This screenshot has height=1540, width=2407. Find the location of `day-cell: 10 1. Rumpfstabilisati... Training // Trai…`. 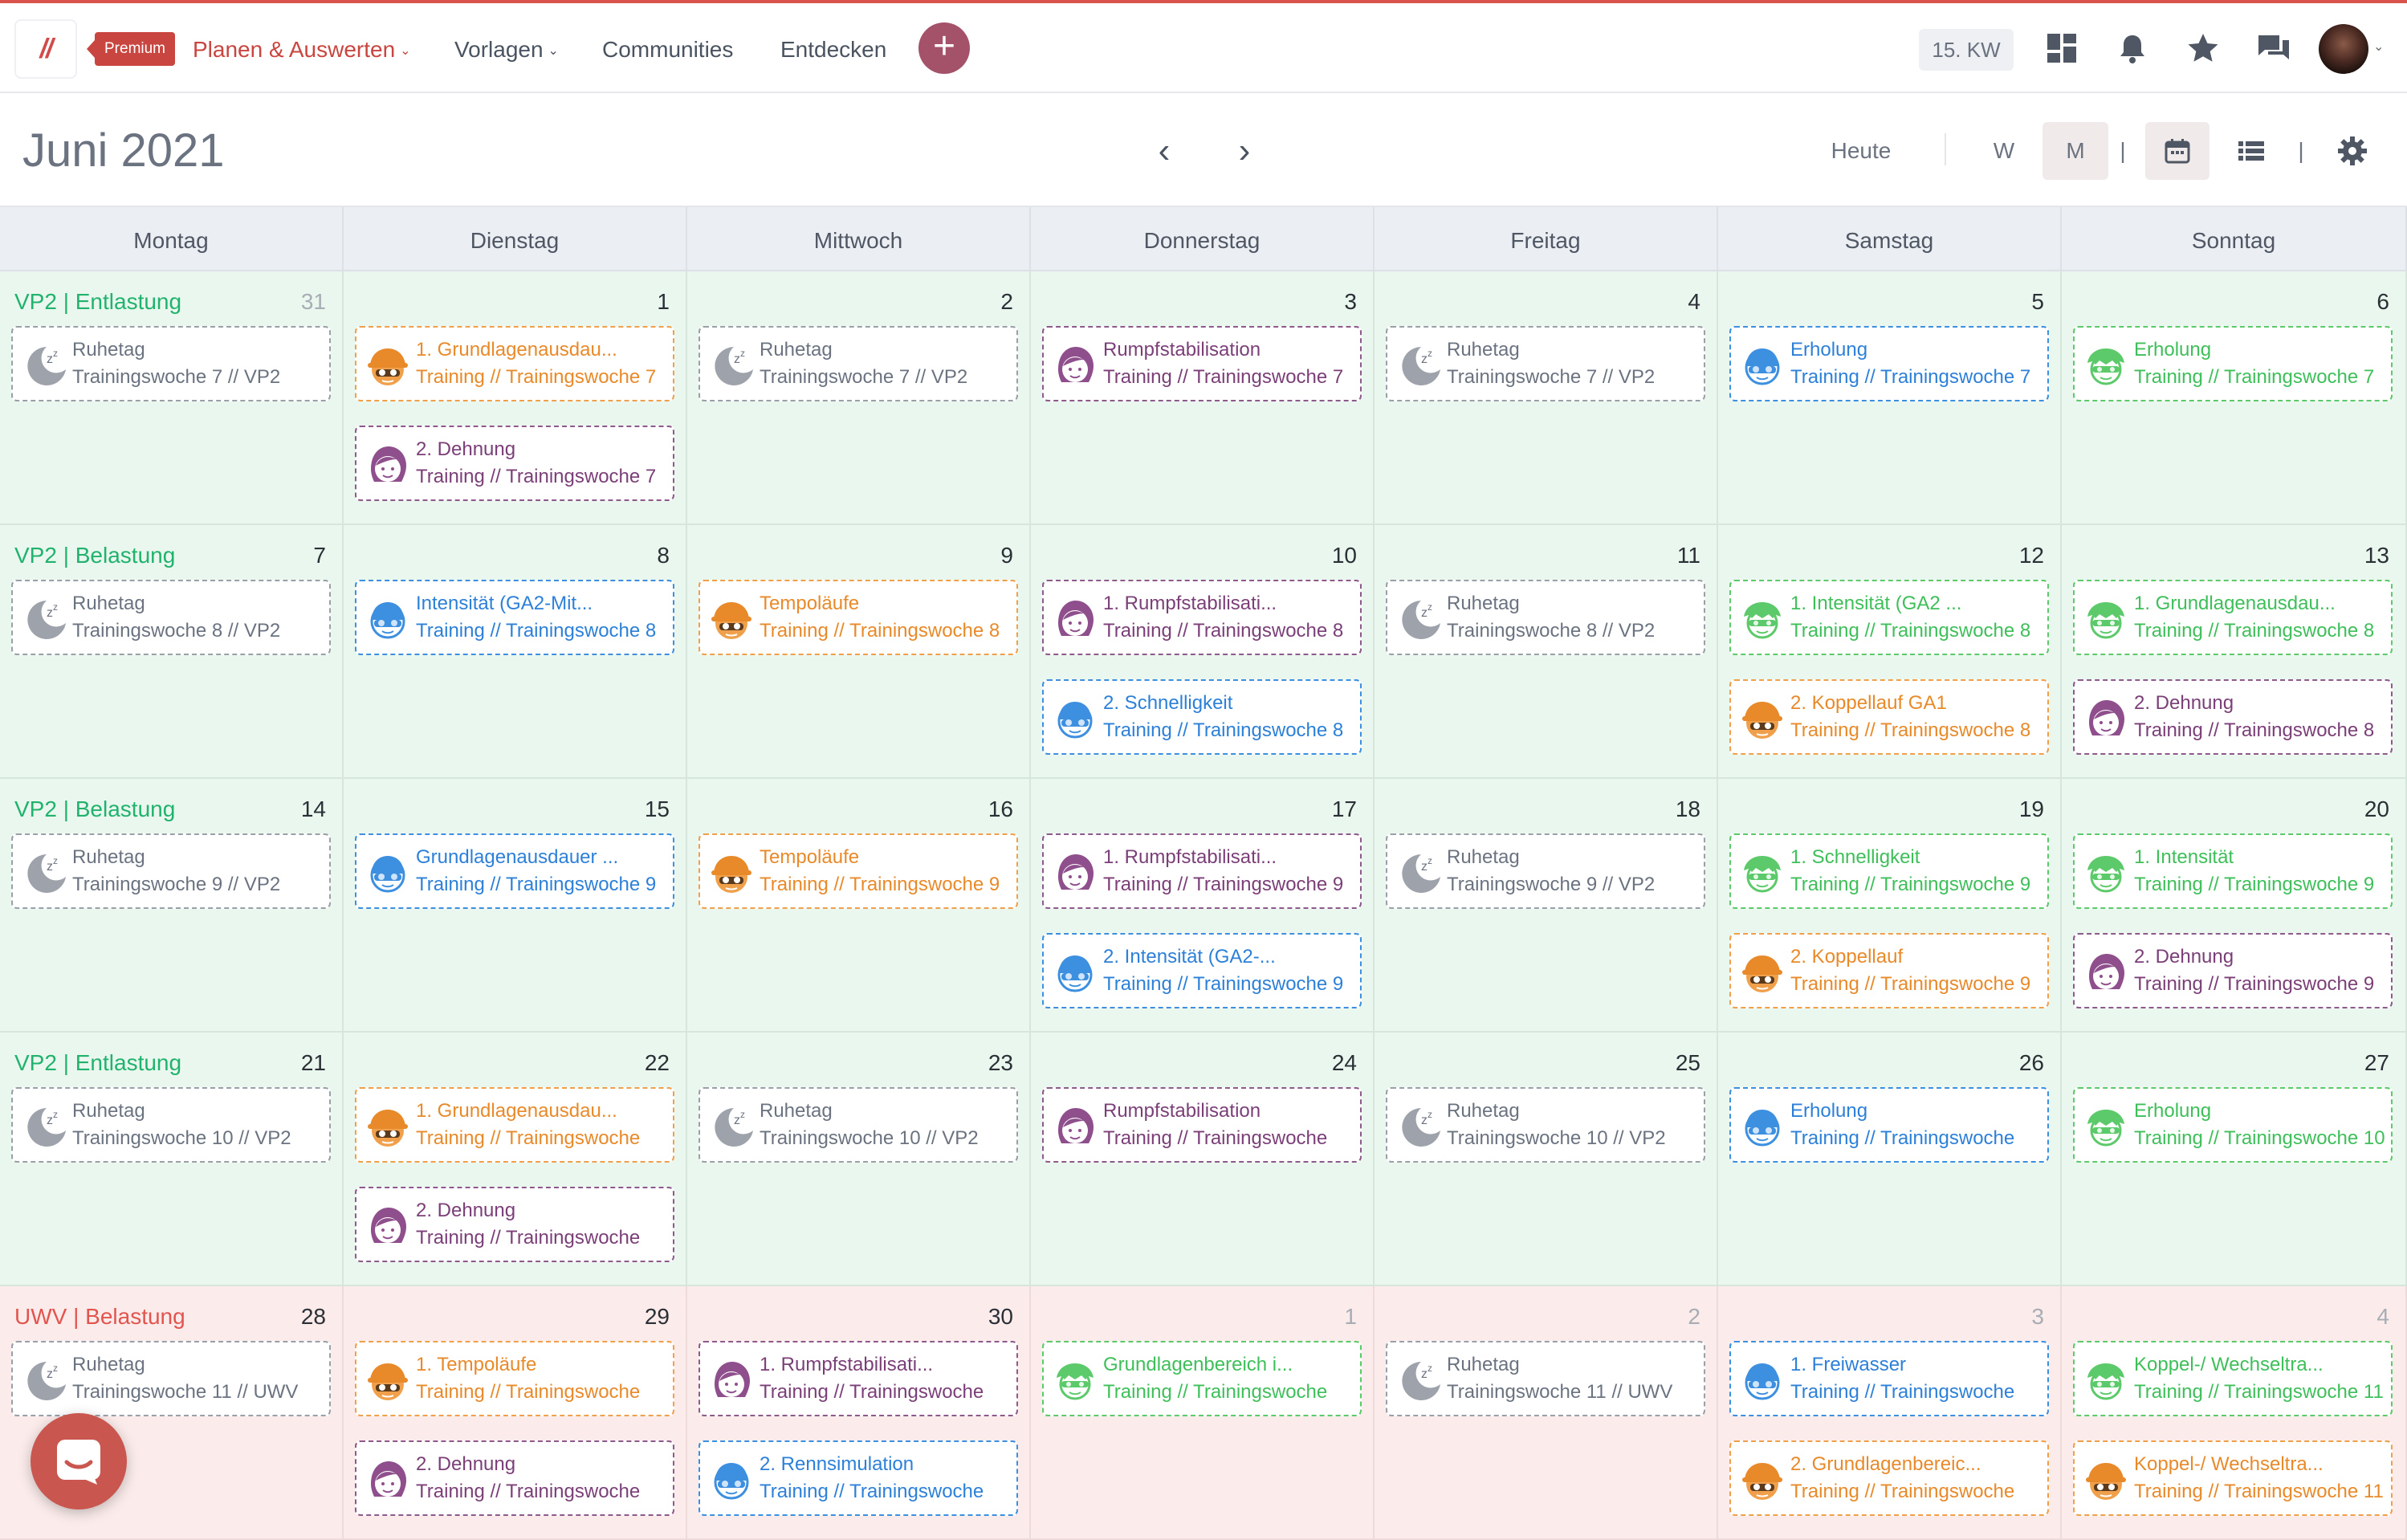

day-cell: 10 1. Rumpfstabilisati... Training // Trai… is located at coordinates (1203, 652).